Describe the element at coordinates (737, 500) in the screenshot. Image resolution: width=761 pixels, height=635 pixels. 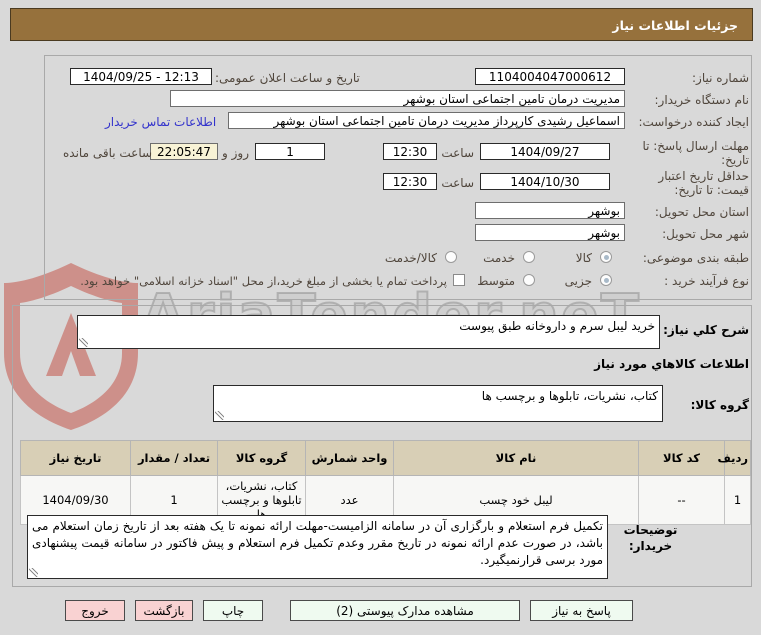
I see `cell-row-number: 1` at that location.